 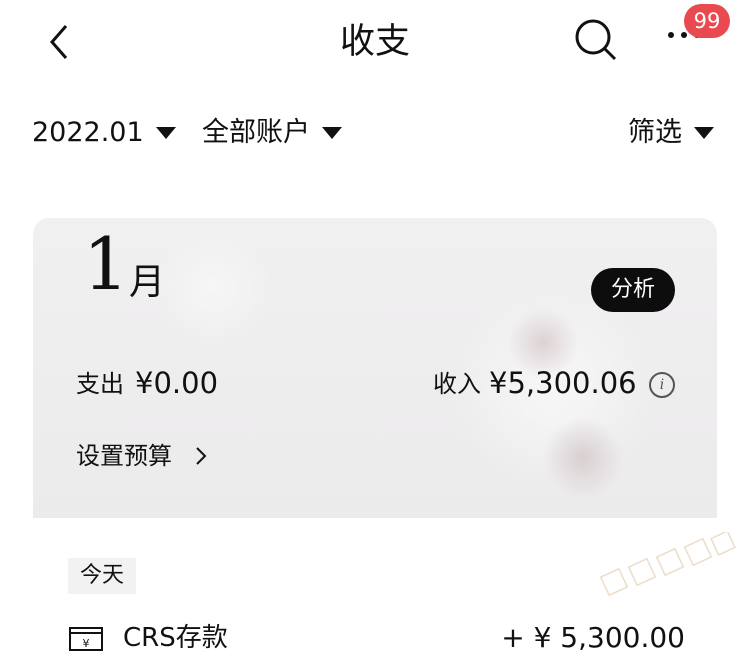 I want to click on cash-icon: ¥, so click(x=86, y=639).